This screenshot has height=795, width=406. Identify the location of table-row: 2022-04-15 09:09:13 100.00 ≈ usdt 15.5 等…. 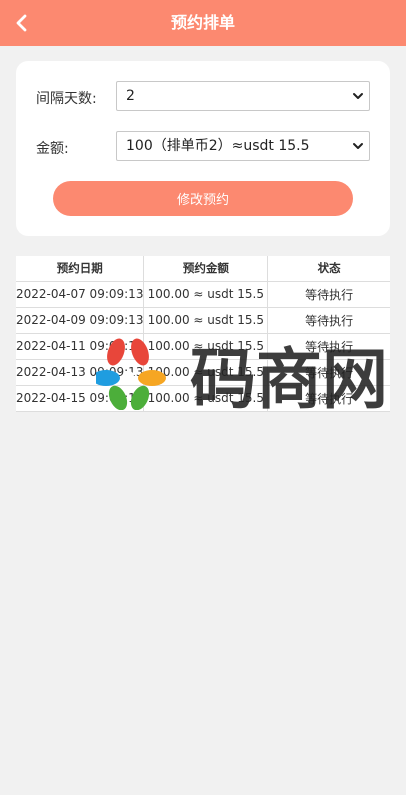
(203, 398).